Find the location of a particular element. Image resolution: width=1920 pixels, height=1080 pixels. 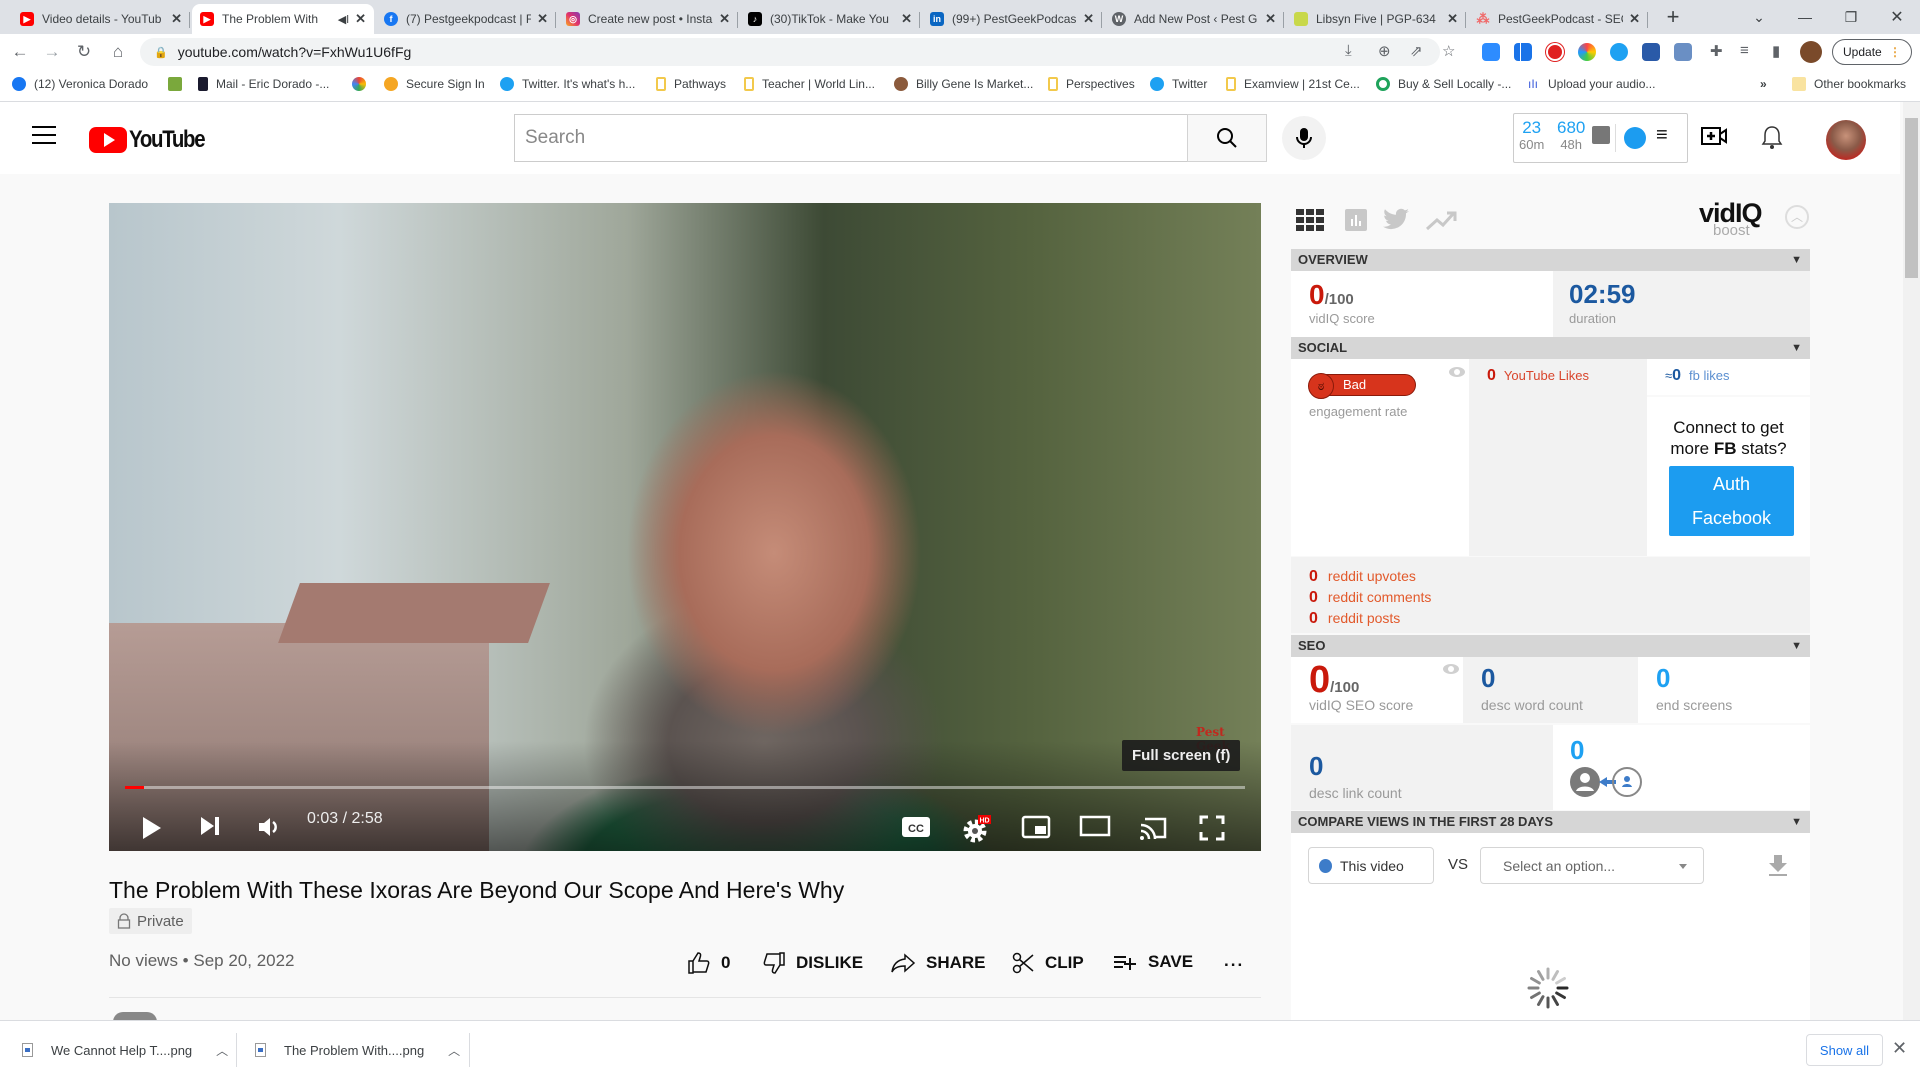

extensions-puzzle-icon: ✚ is located at coordinates (1716, 51).